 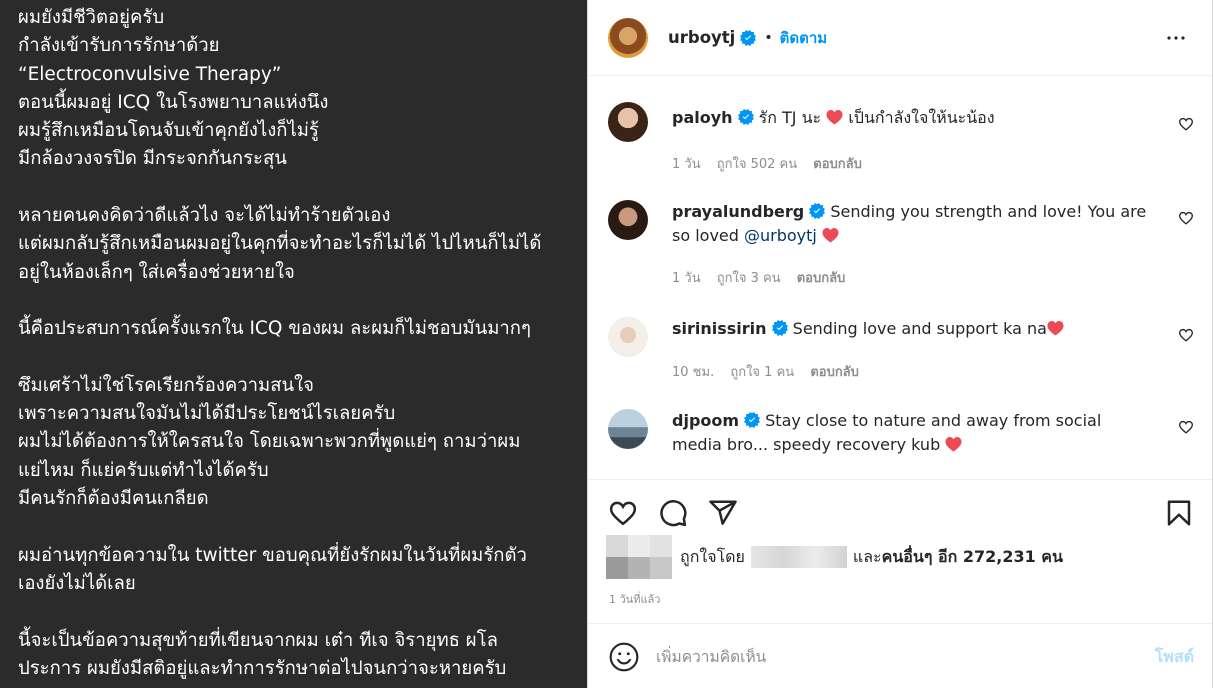 I want to click on liked-by-others: คนอื่นๆ อีก 272,231 คน, so click(x=972, y=557).